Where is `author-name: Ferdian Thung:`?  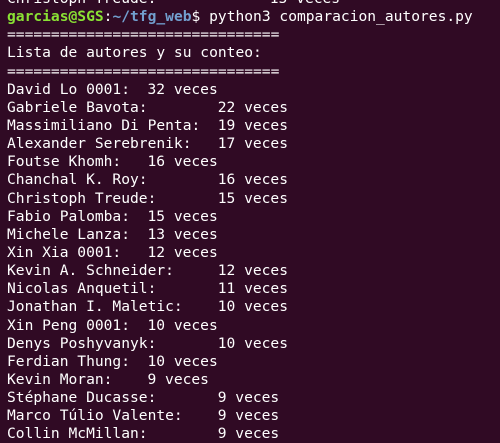
author-name: Ferdian Thung: is located at coordinates (69, 361).